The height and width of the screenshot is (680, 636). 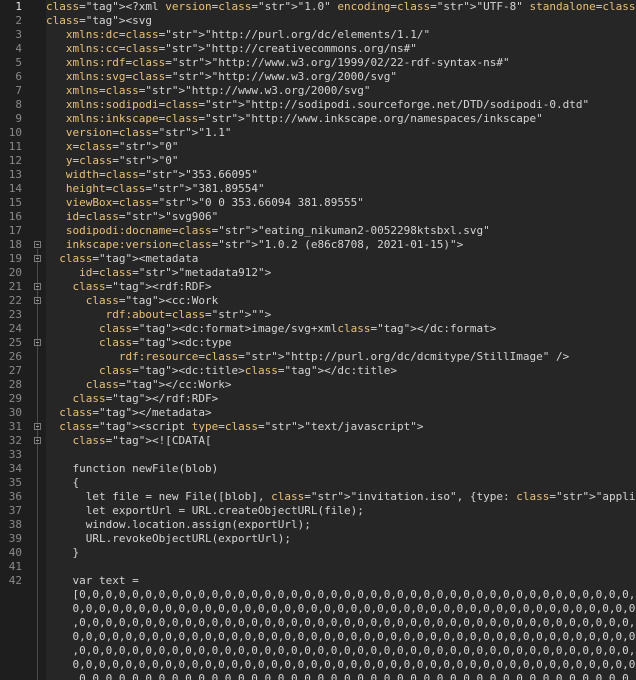 What do you see at coordinates (145, 398) in the screenshot?
I see `code-text: class="tag"></rdf:RDF>` at bounding box center [145, 398].